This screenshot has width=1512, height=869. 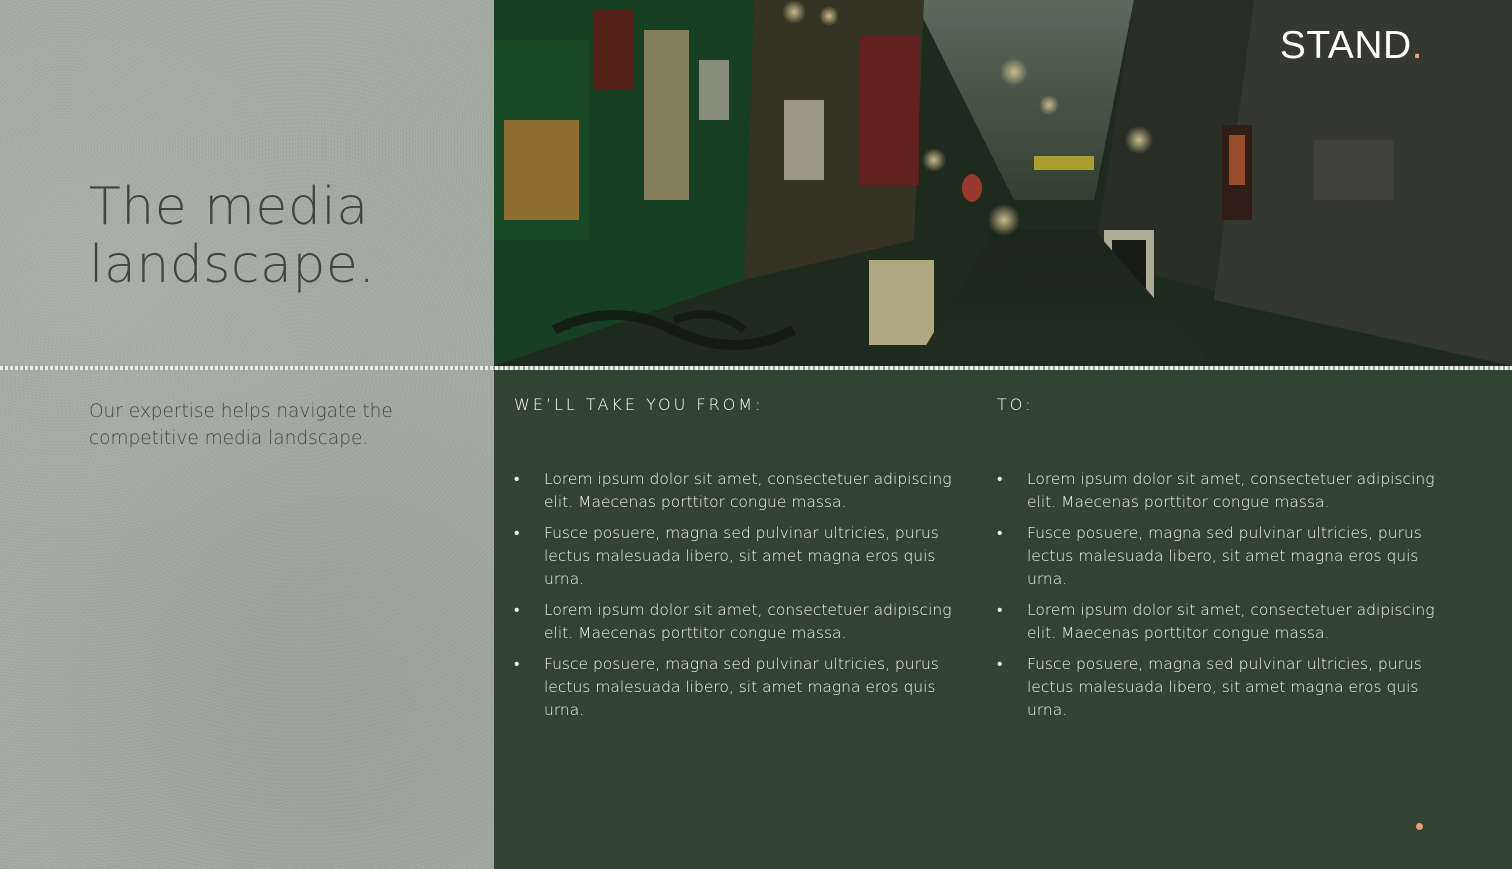 What do you see at coordinates (1419, 826) in the screenshot?
I see `accent-dot` at bounding box center [1419, 826].